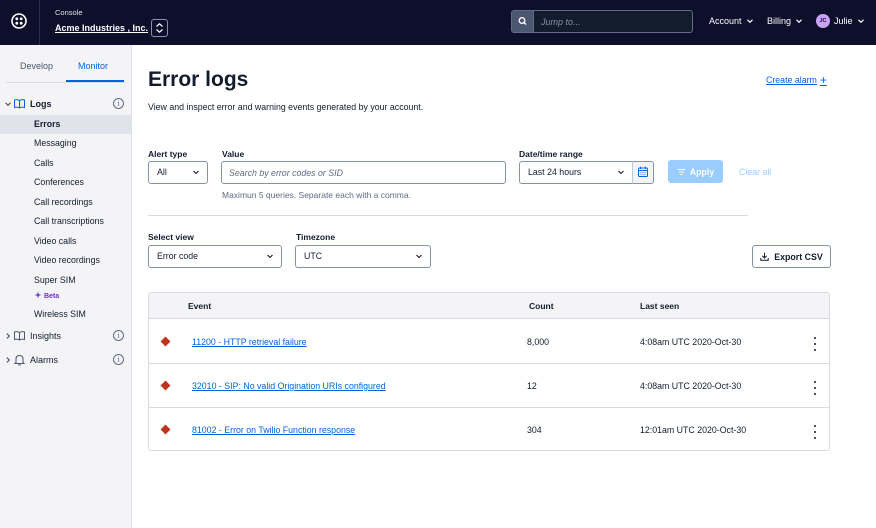  Describe the element at coordinates (489, 306) in the screenshot. I see `table-header: Event Count Last seen` at that location.